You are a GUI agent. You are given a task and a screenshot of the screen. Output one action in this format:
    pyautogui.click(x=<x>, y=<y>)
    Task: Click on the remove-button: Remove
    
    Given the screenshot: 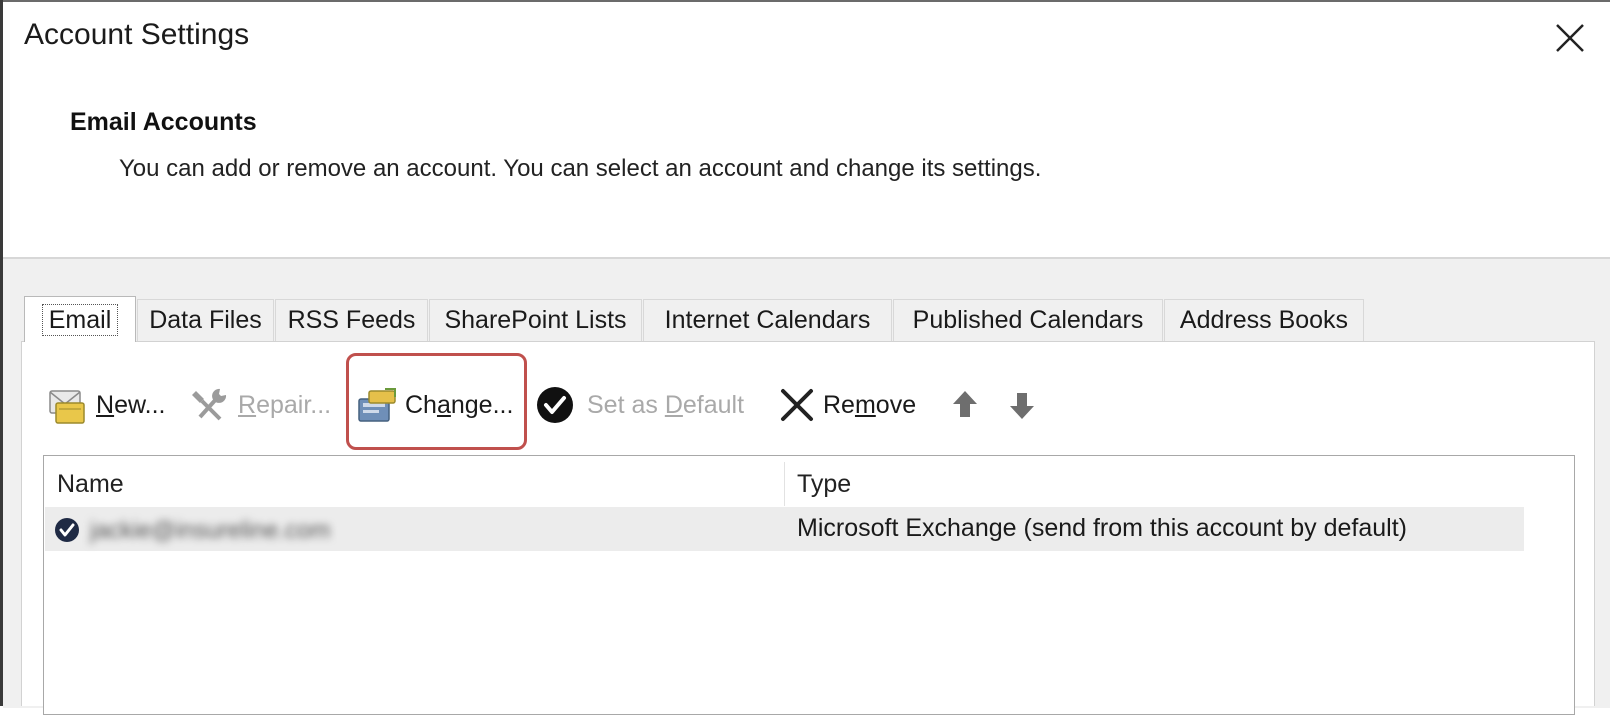 What is the action you would take?
    pyautogui.click(x=846, y=405)
    